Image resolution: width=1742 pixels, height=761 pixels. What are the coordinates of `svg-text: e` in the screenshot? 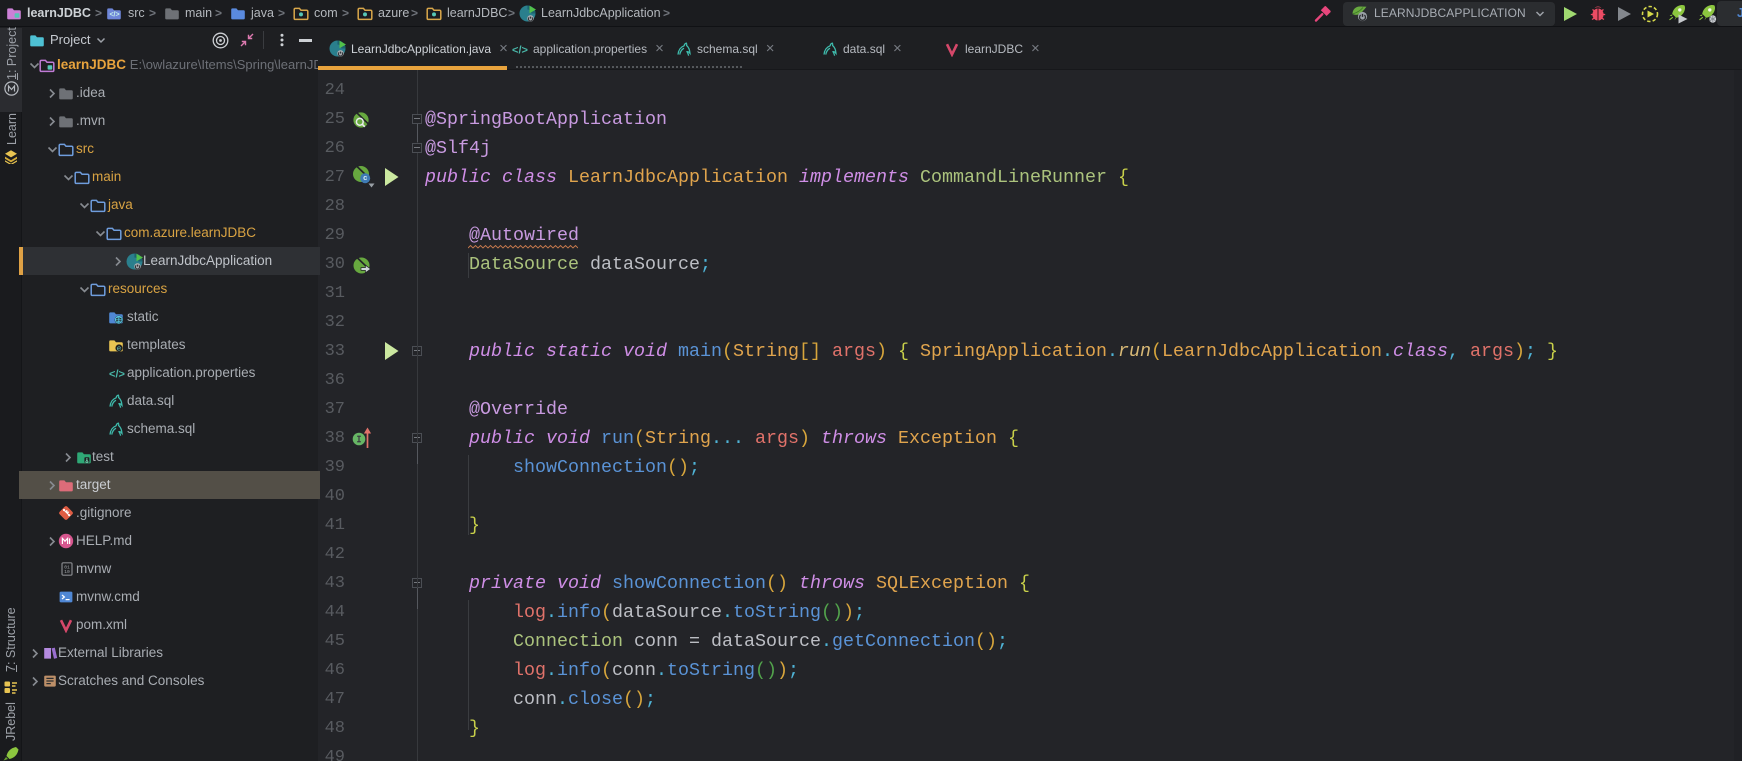 It's located at (119, 349).